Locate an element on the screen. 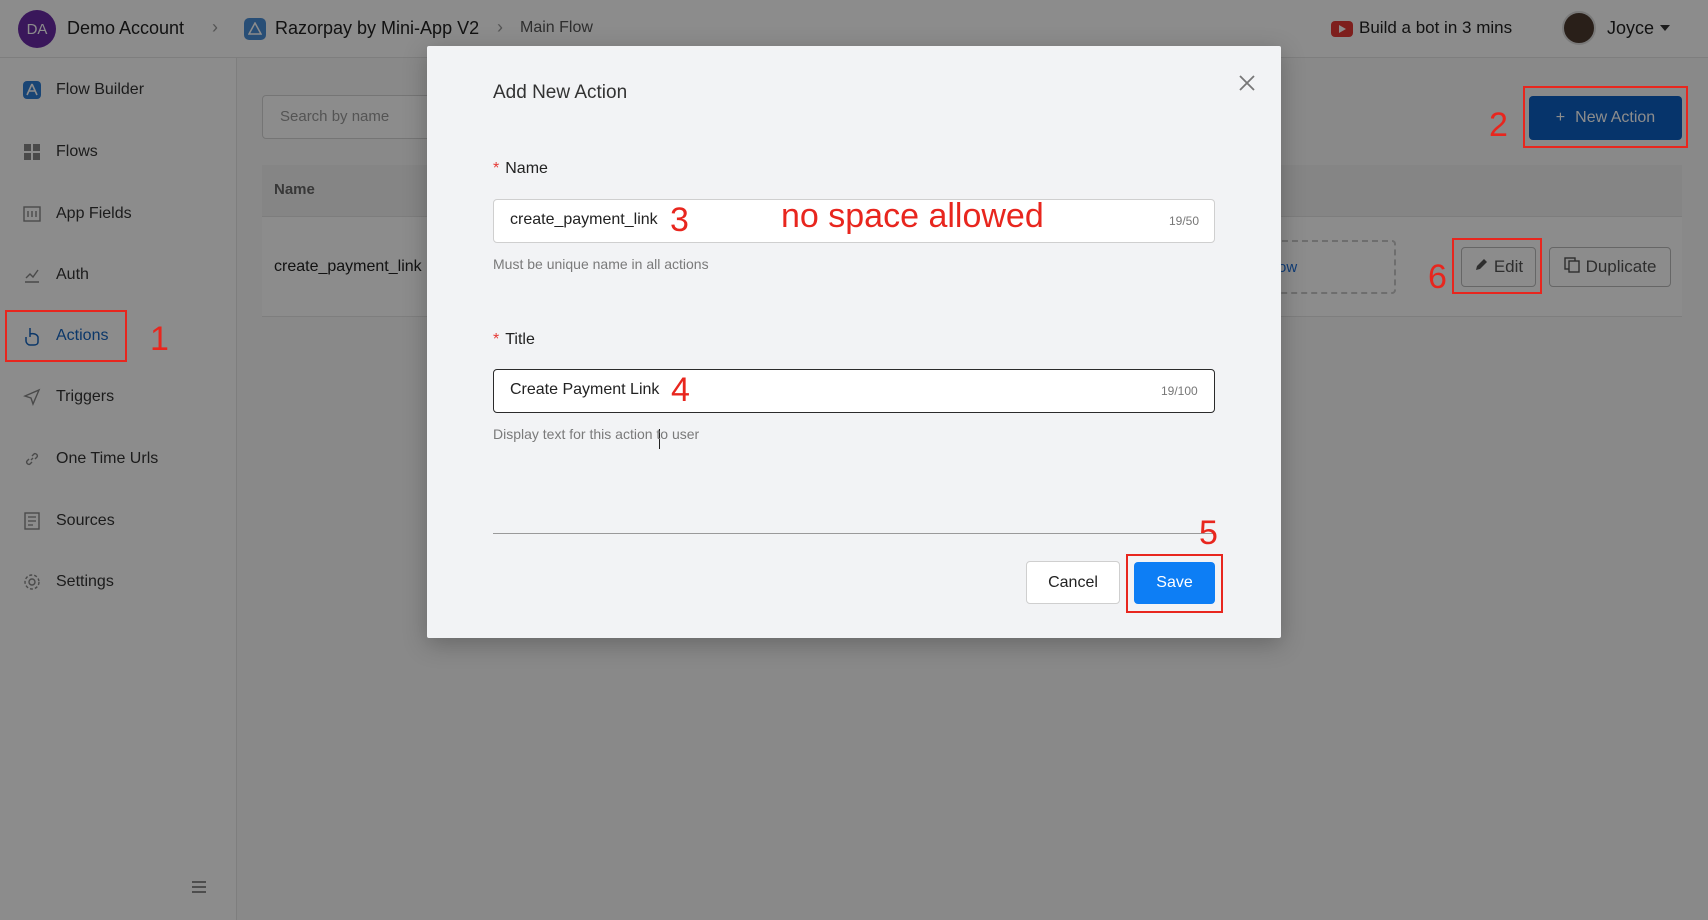 This screenshot has height=920, width=1708. name-hint: Must be unique name in all actions is located at coordinates (601, 264).